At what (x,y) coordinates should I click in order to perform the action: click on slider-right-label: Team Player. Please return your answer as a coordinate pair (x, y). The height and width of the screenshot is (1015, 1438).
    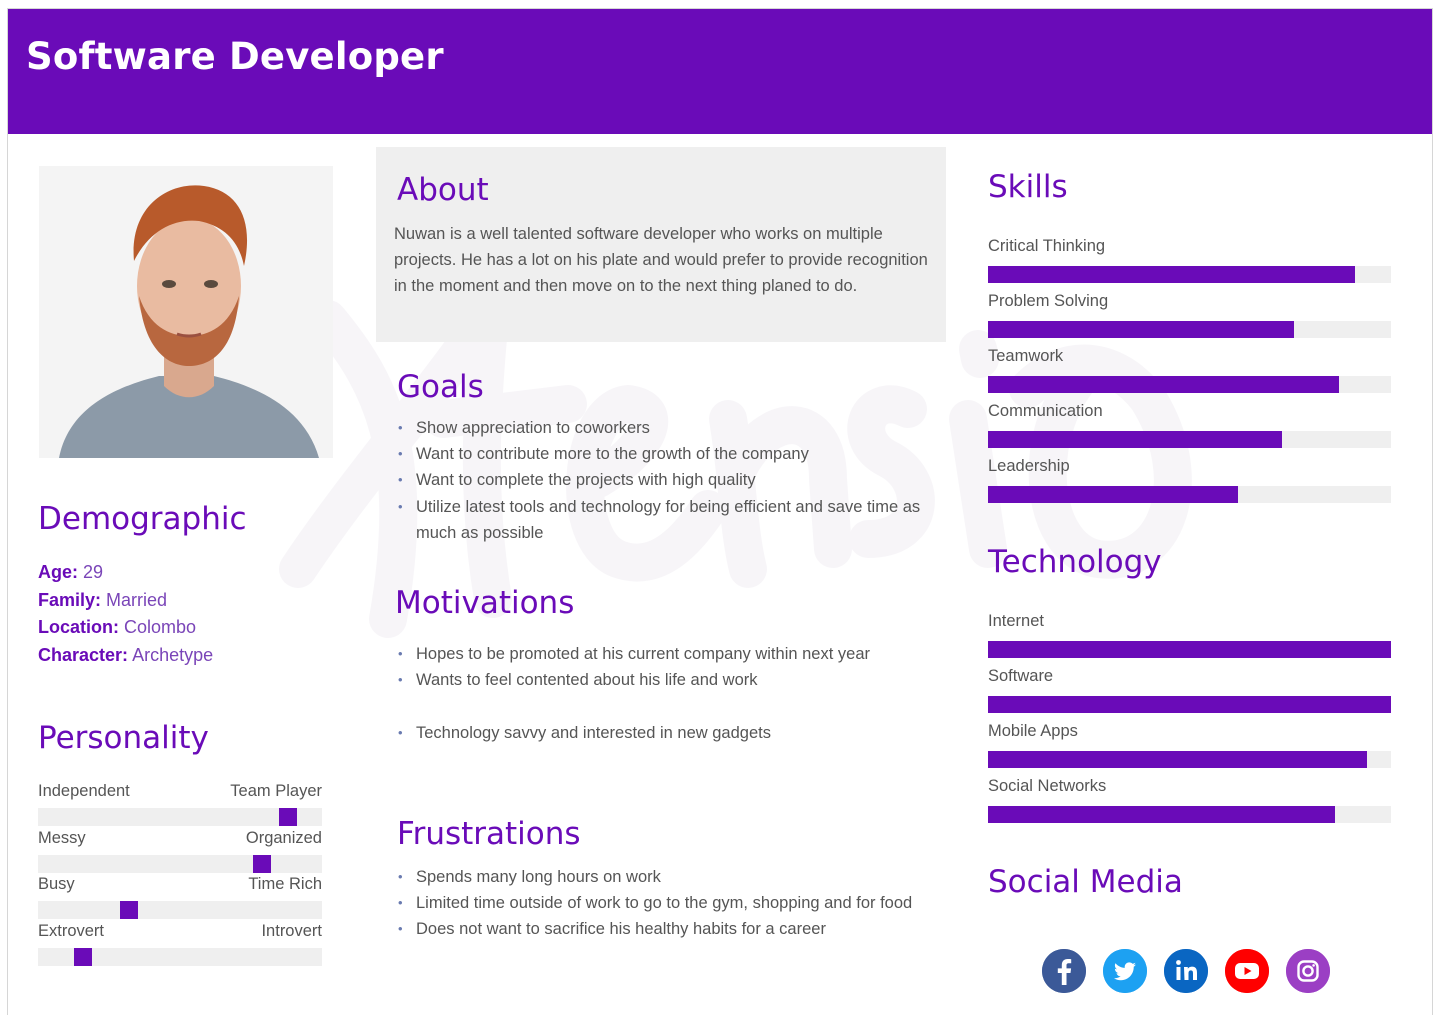
    Looking at the image, I should click on (276, 791).